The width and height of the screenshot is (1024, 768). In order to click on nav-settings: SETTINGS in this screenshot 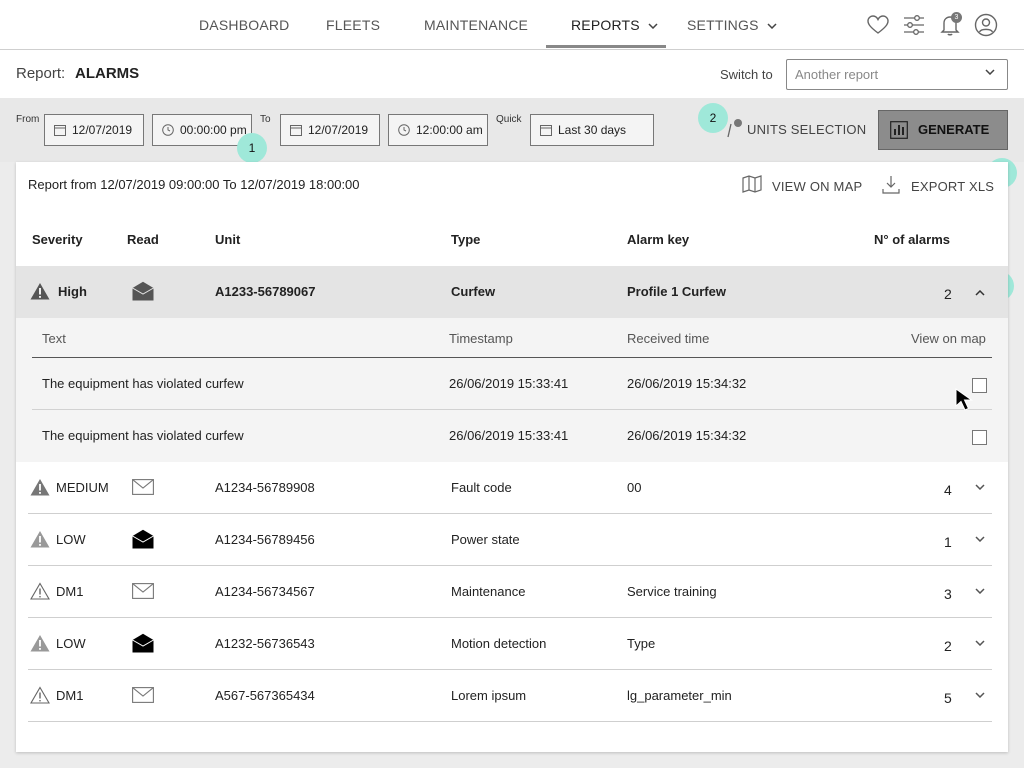, I will do `click(732, 25)`.